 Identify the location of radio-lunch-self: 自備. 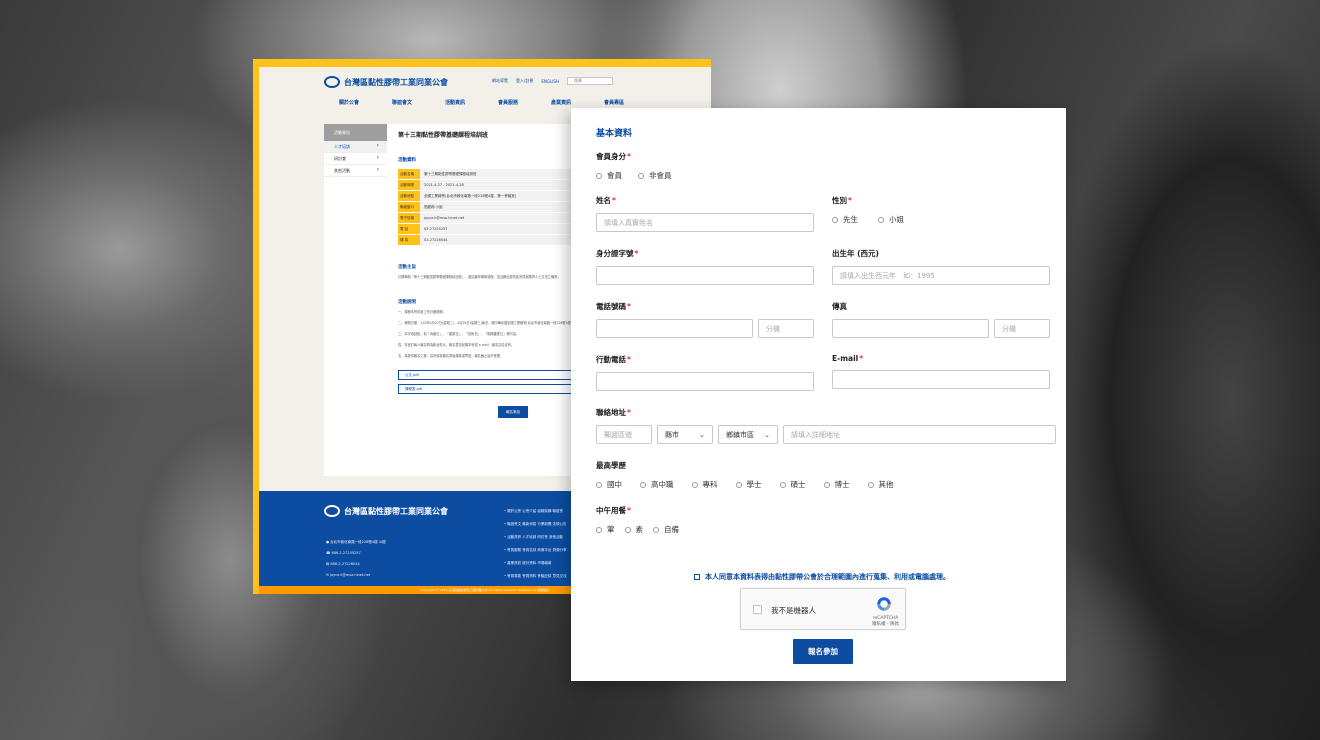
(666, 529).